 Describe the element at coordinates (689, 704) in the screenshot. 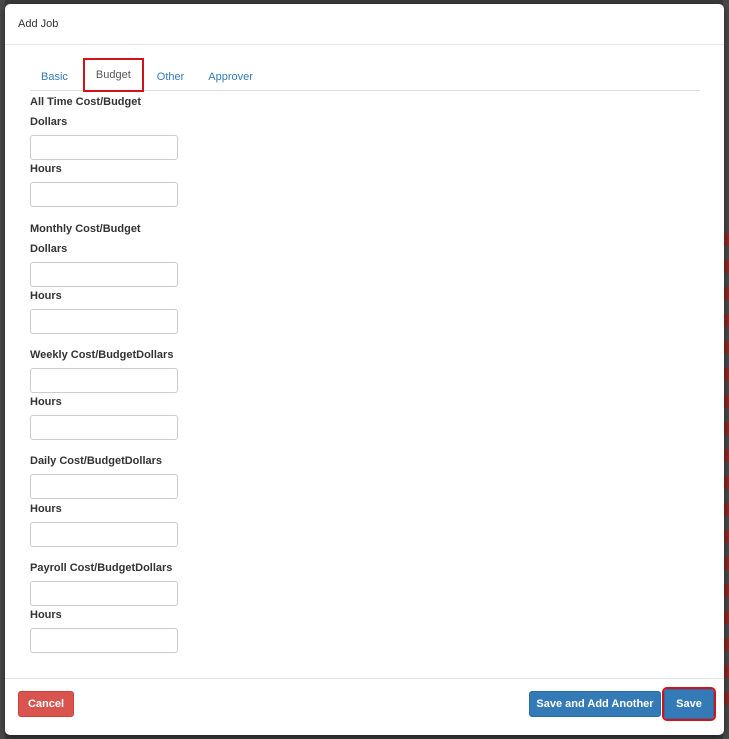

I see `save-button: Save` at that location.